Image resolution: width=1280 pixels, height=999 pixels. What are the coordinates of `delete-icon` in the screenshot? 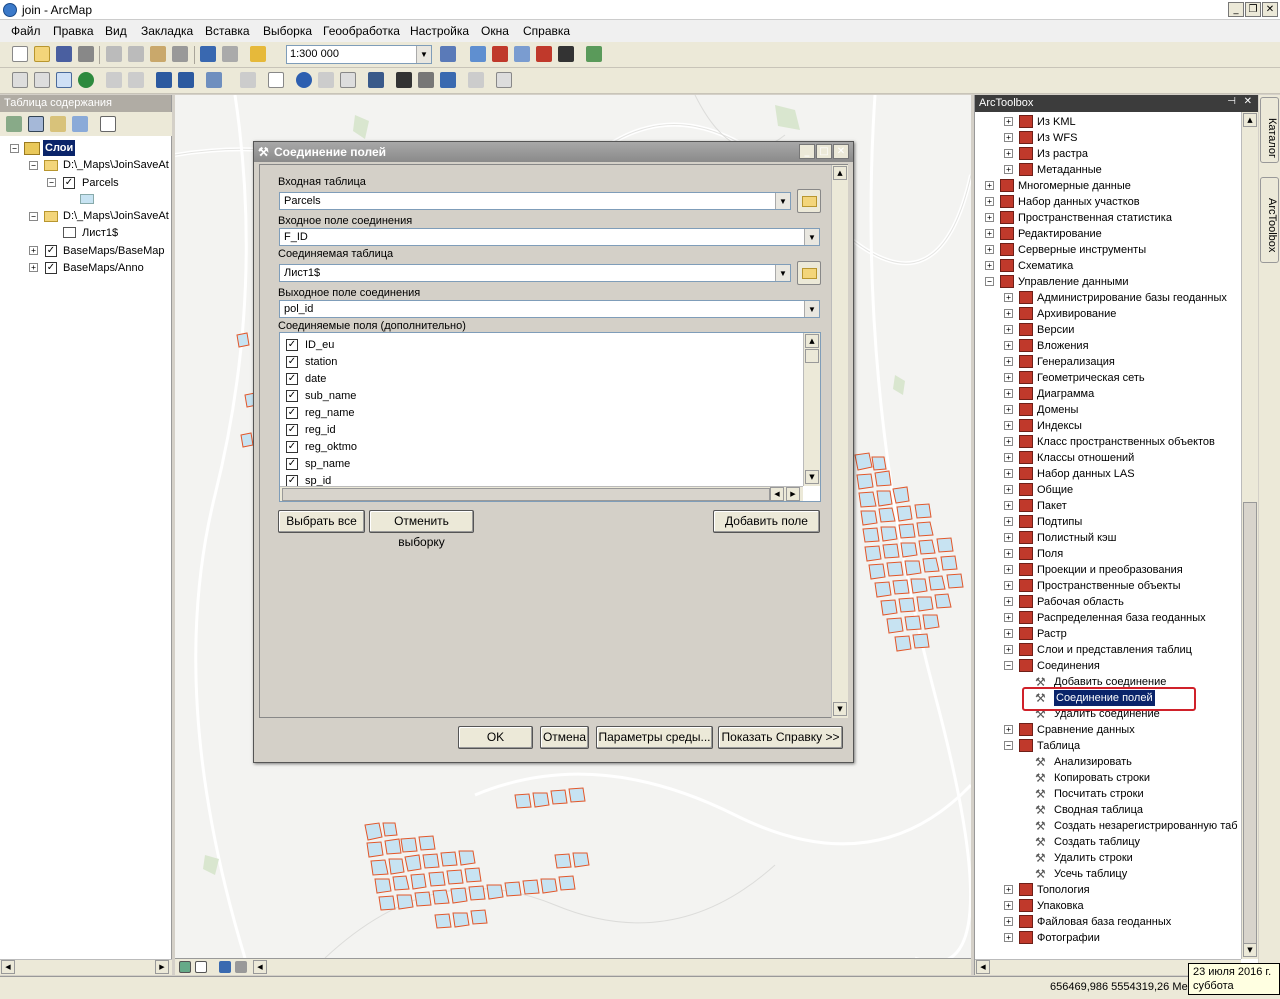 It's located at (180, 54).